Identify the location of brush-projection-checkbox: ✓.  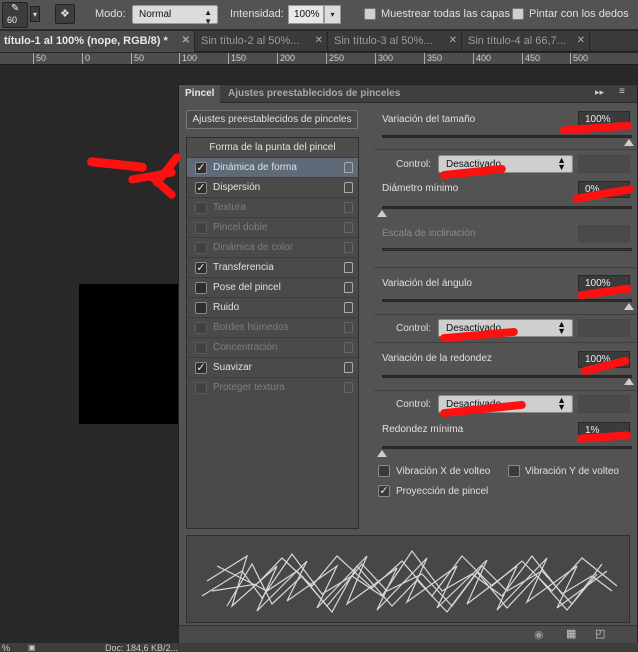
(384, 491).